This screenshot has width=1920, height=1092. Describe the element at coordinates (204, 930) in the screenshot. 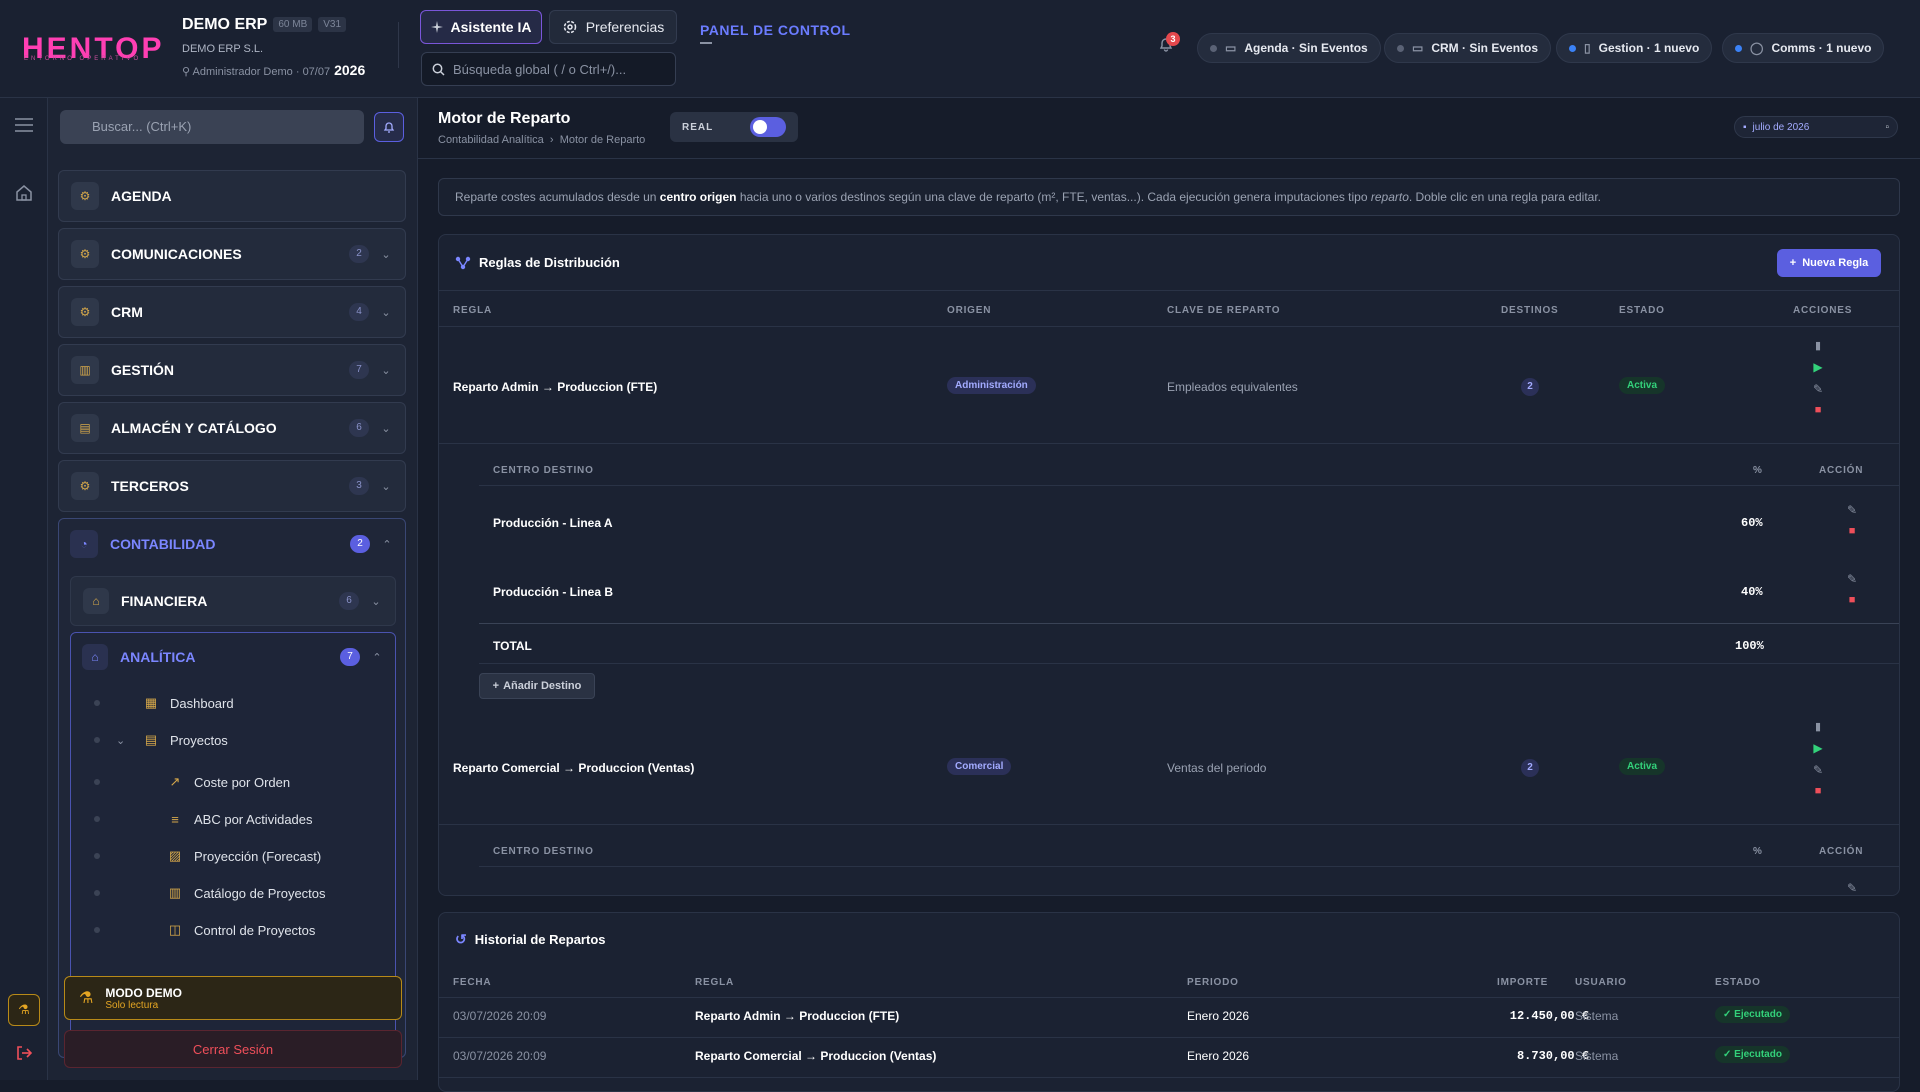

I see `tree-item-control-proyectos: ◫ Control de Proyectos` at that location.